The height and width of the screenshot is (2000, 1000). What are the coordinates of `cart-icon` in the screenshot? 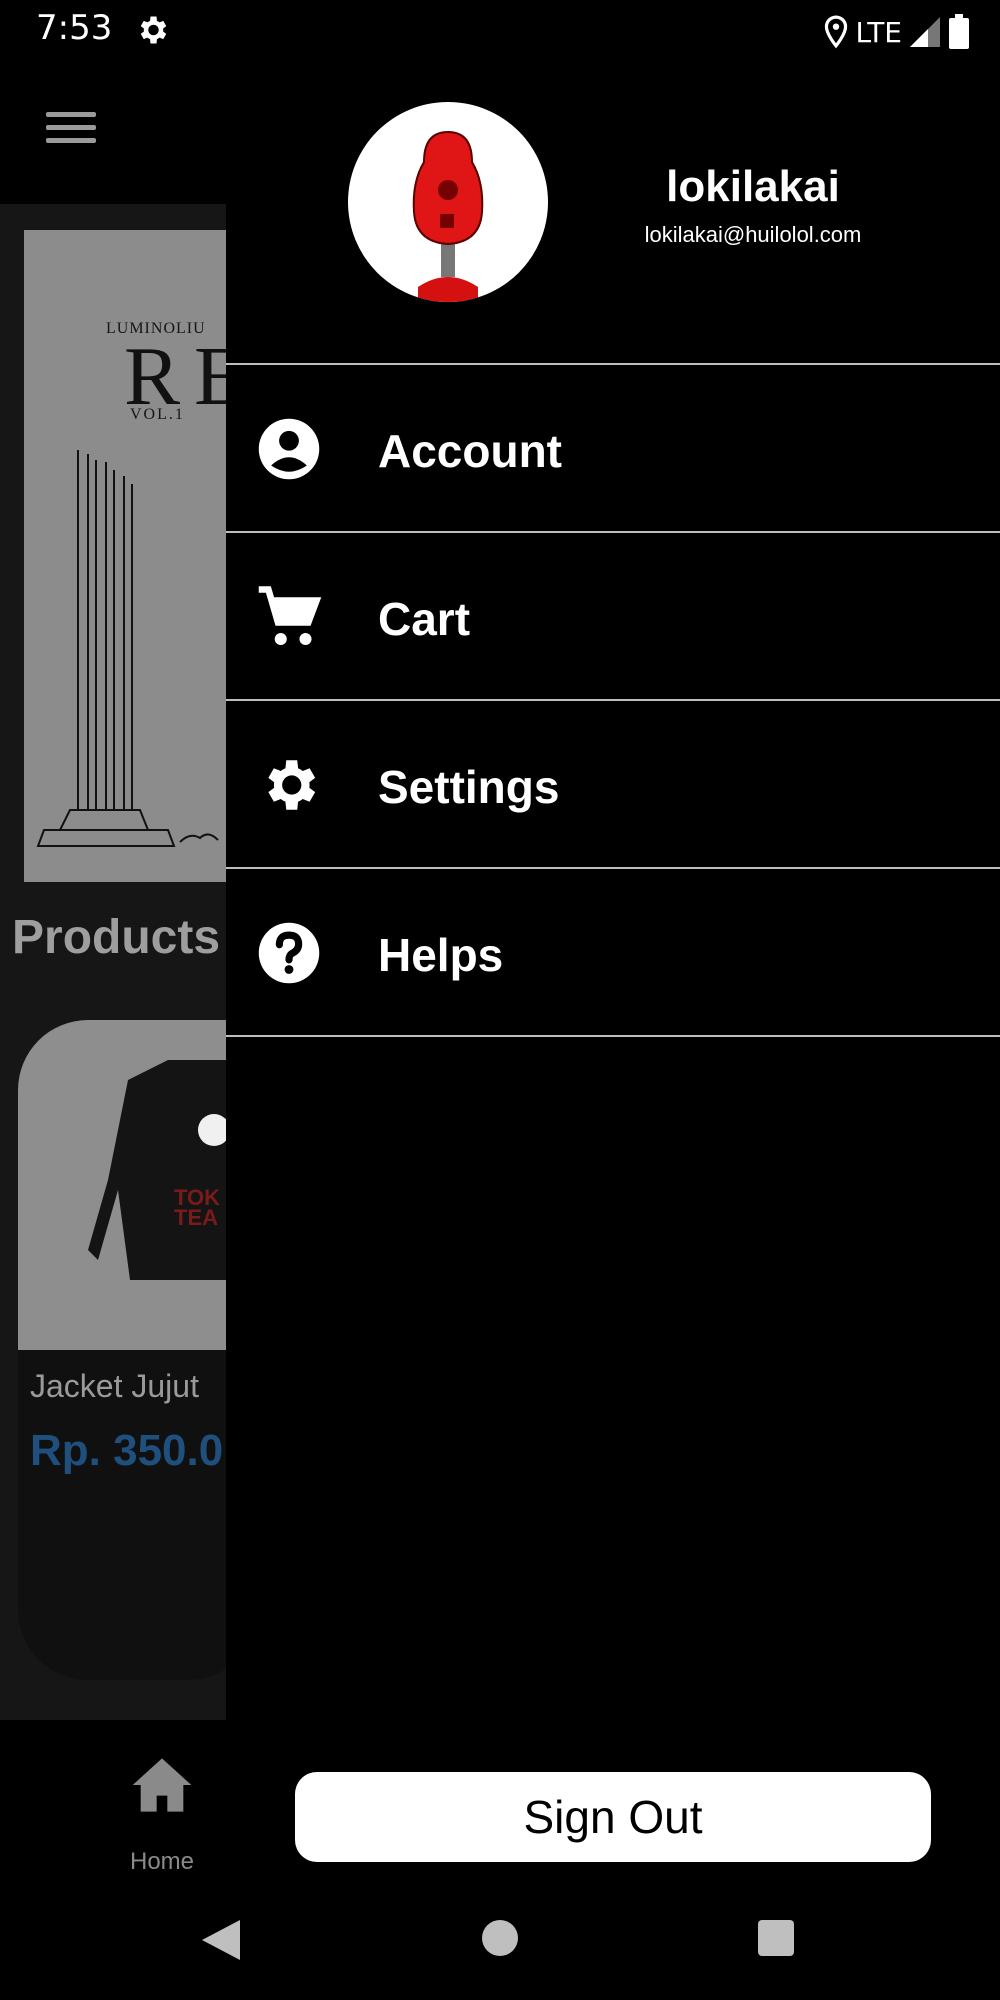 It's located at (290, 616).